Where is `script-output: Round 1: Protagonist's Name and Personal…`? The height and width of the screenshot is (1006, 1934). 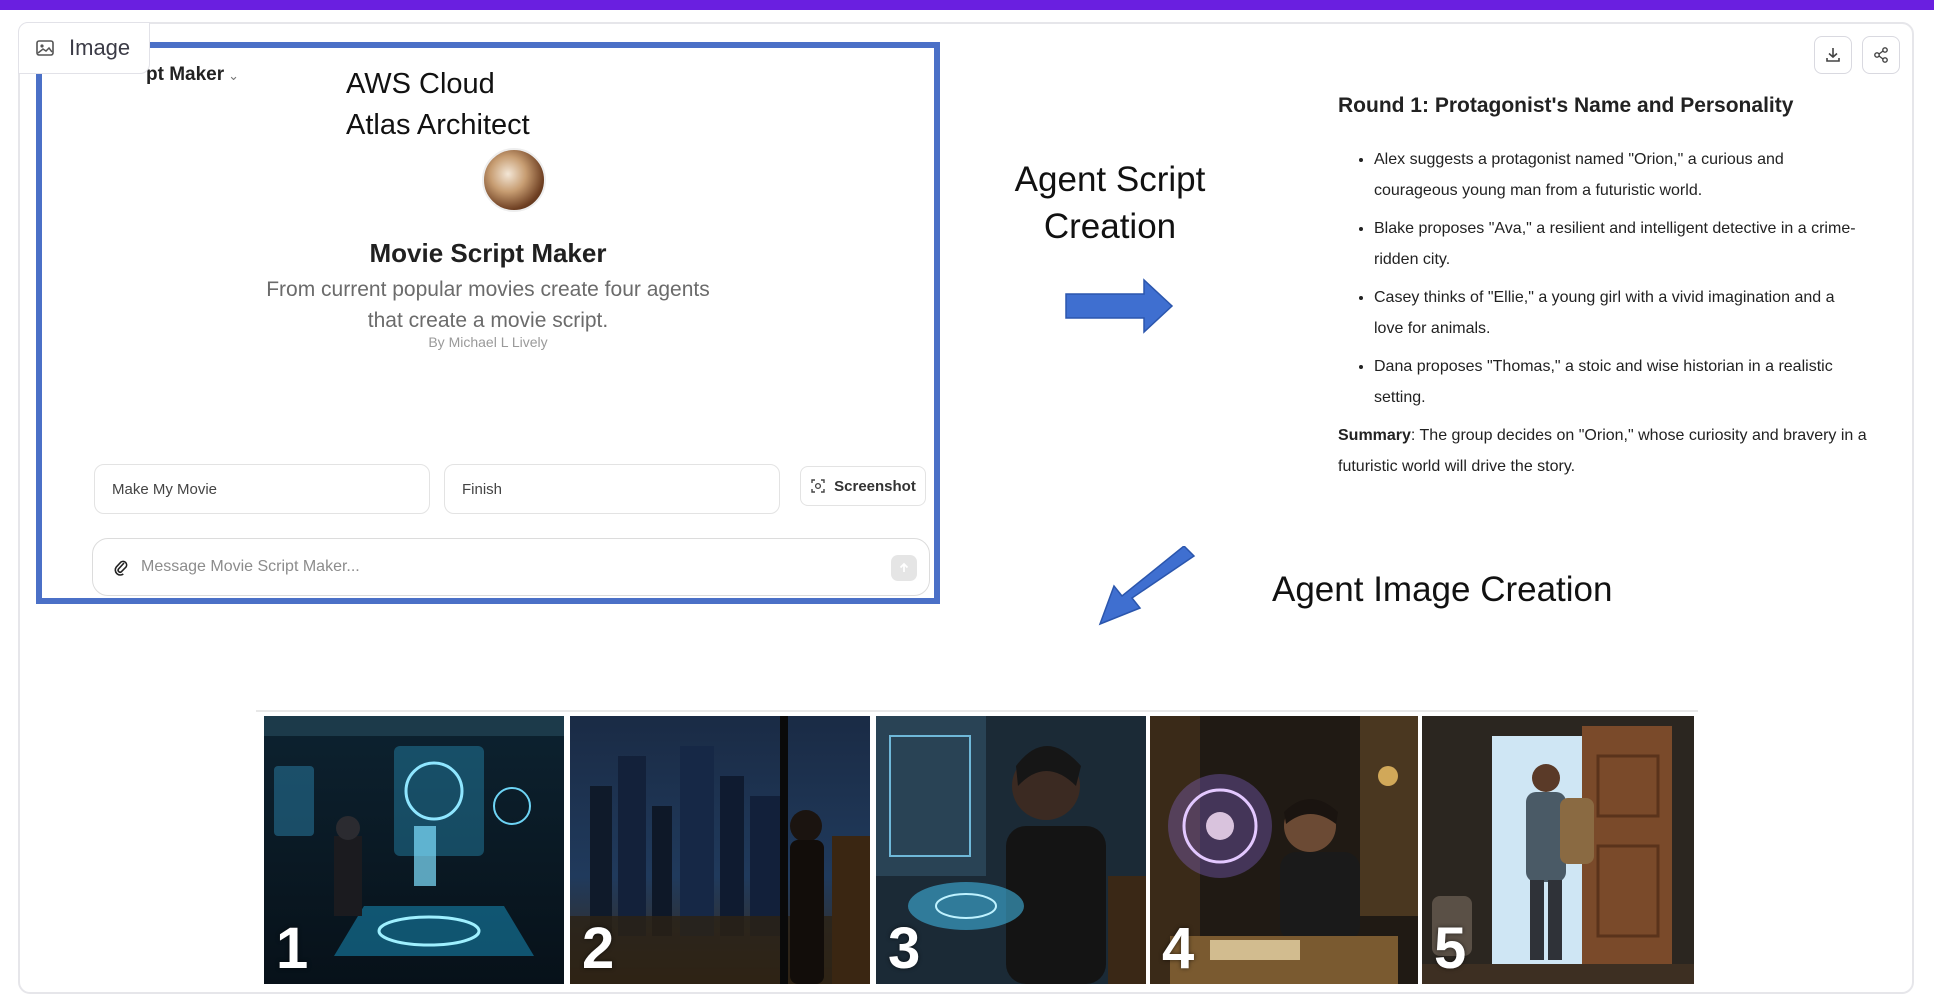 script-output: Round 1: Protagonist's Name and Personal… is located at coordinates (1603, 288).